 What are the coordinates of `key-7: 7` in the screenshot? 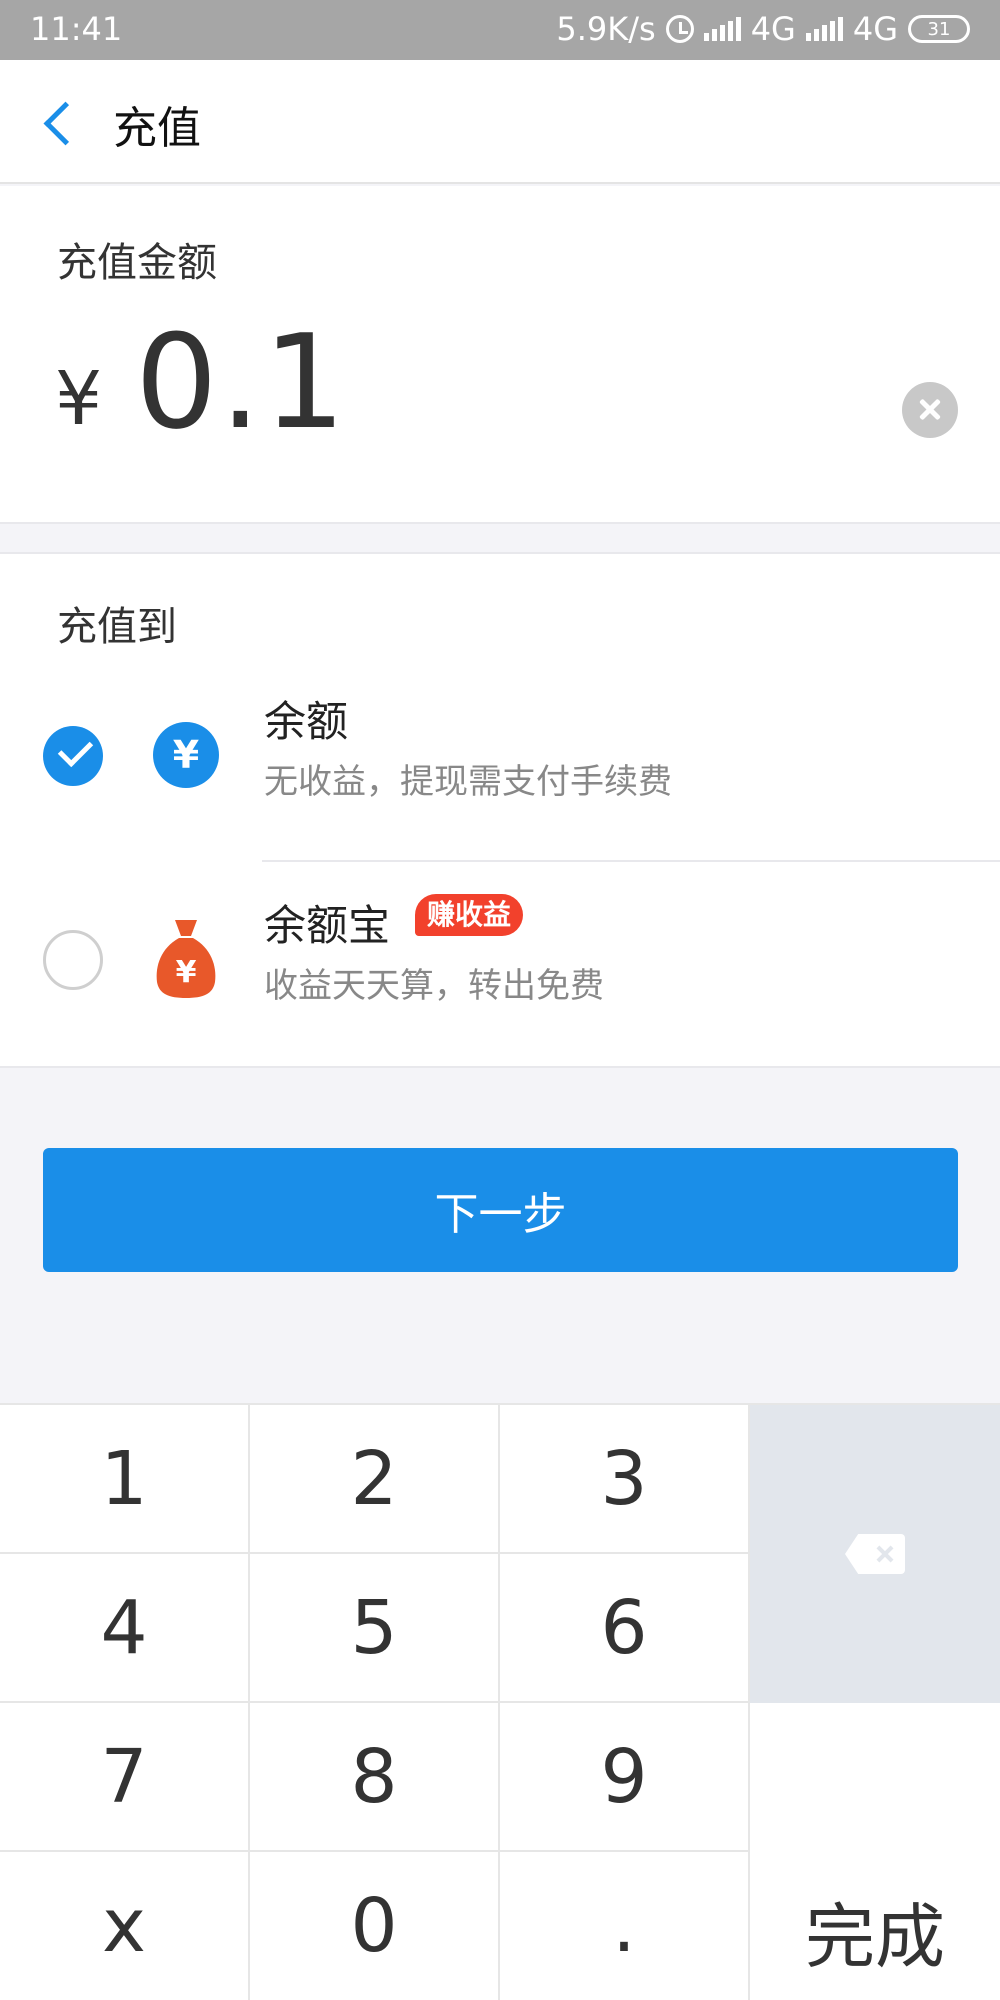 It's located at (125, 1777).